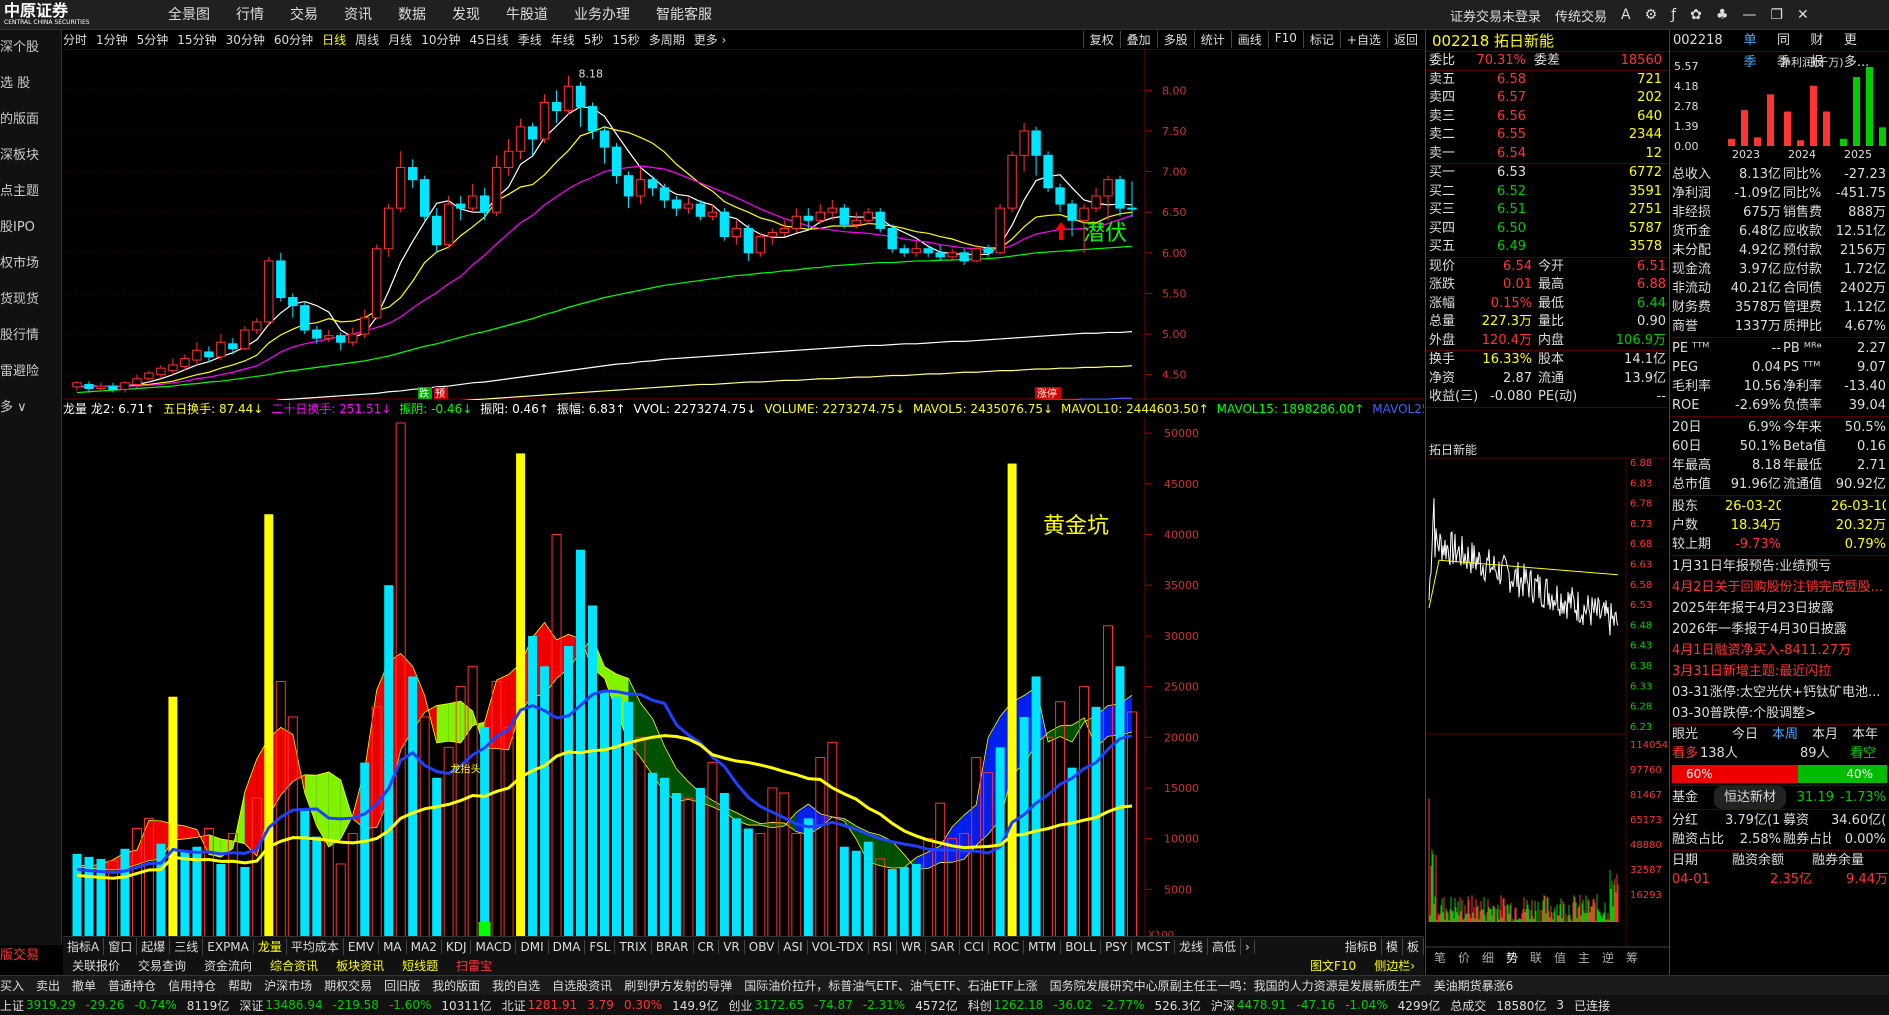 The image size is (1889, 1015). What do you see at coordinates (1608, 957) in the screenshot?
I see `mini-tab-7: 逆` at bounding box center [1608, 957].